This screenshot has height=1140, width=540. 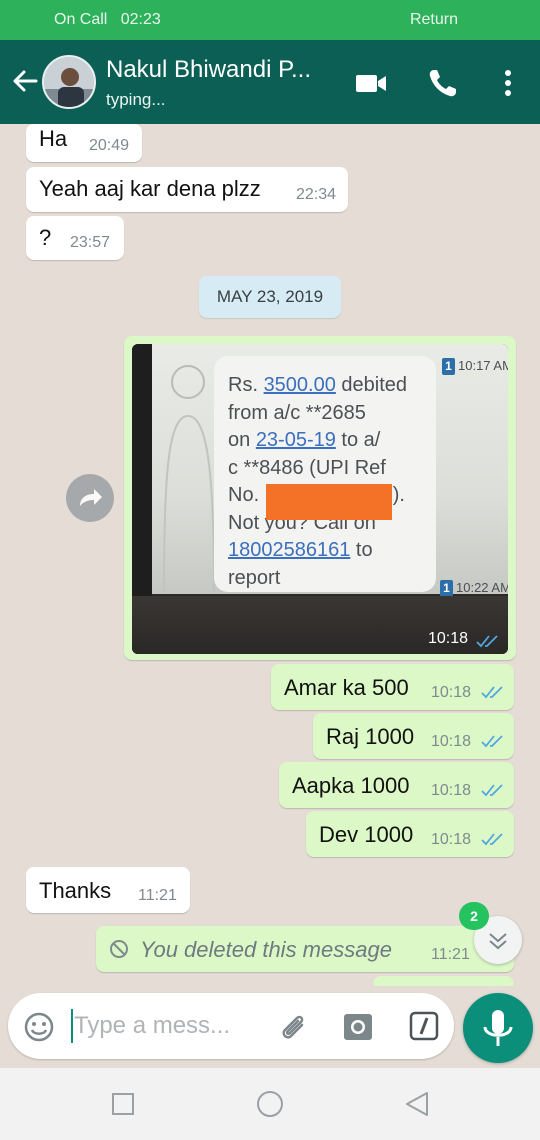 I want to click on message-text: Raj 1000, so click(x=370, y=736).